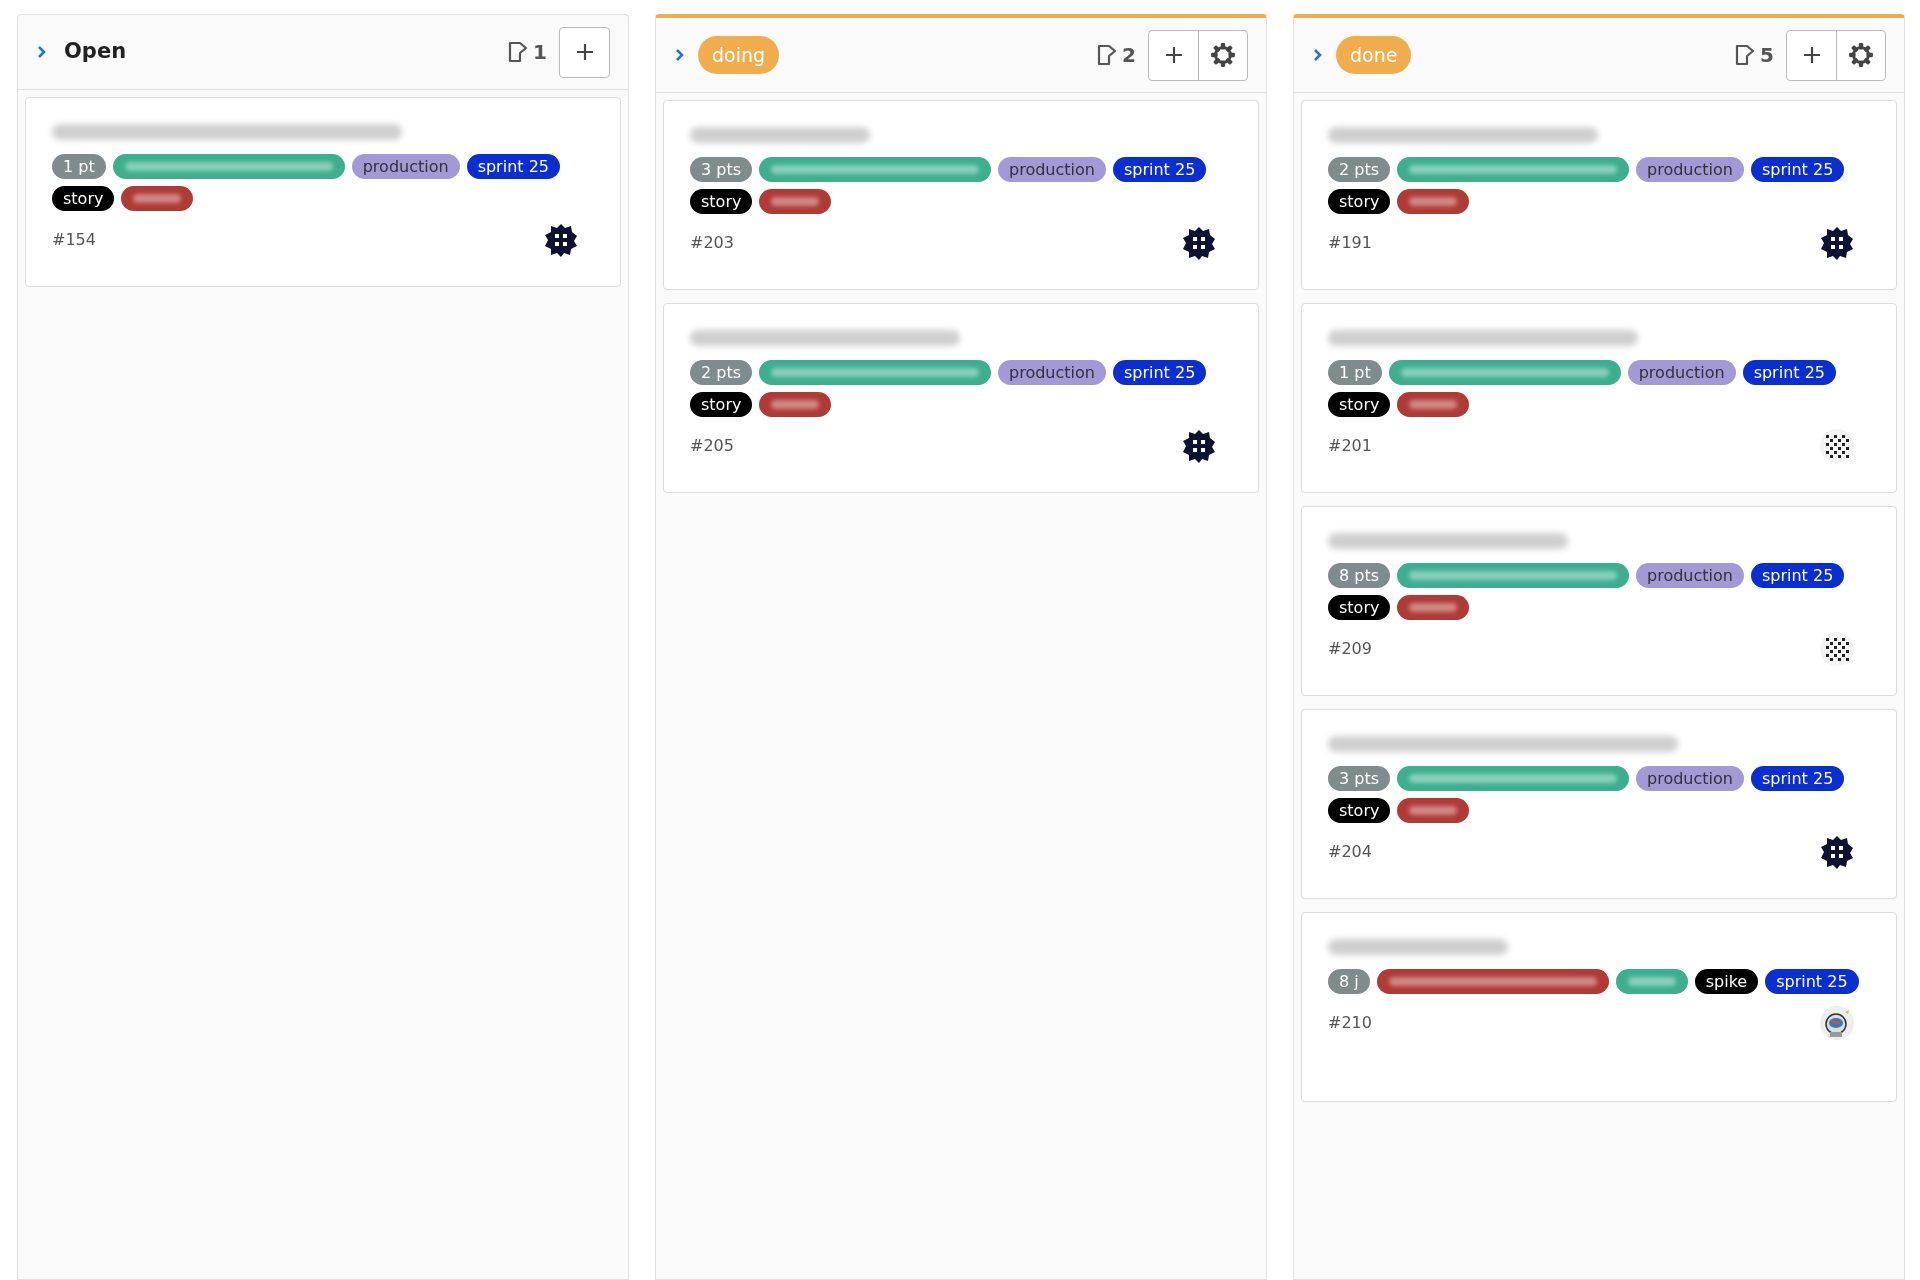 Image resolution: width=1920 pixels, height=1280 pixels. What do you see at coordinates (1350, 446) in the screenshot?
I see `card-number: #201` at bounding box center [1350, 446].